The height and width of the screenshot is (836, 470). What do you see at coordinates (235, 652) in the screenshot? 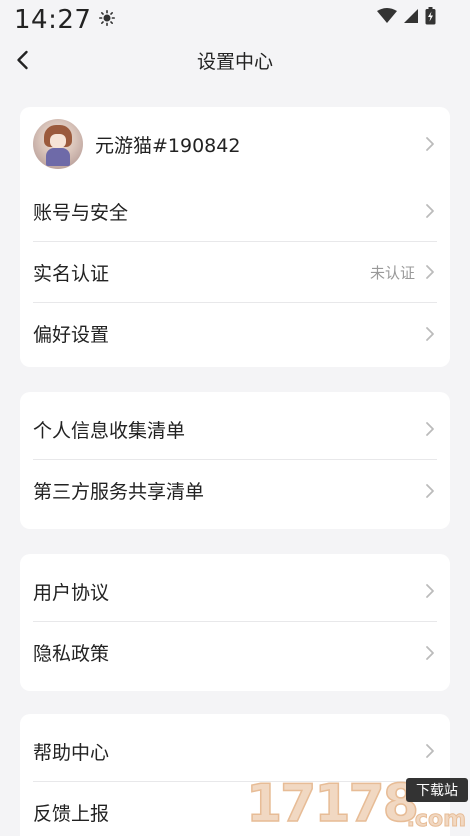
I see `menu-item-privacy-policy: 隐私政策` at bounding box center [235, 652].